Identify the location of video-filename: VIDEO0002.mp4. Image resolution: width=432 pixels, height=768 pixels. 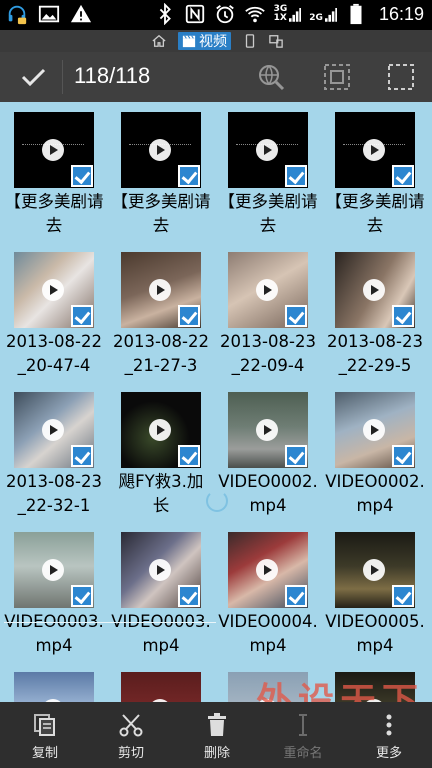
(375, 493).